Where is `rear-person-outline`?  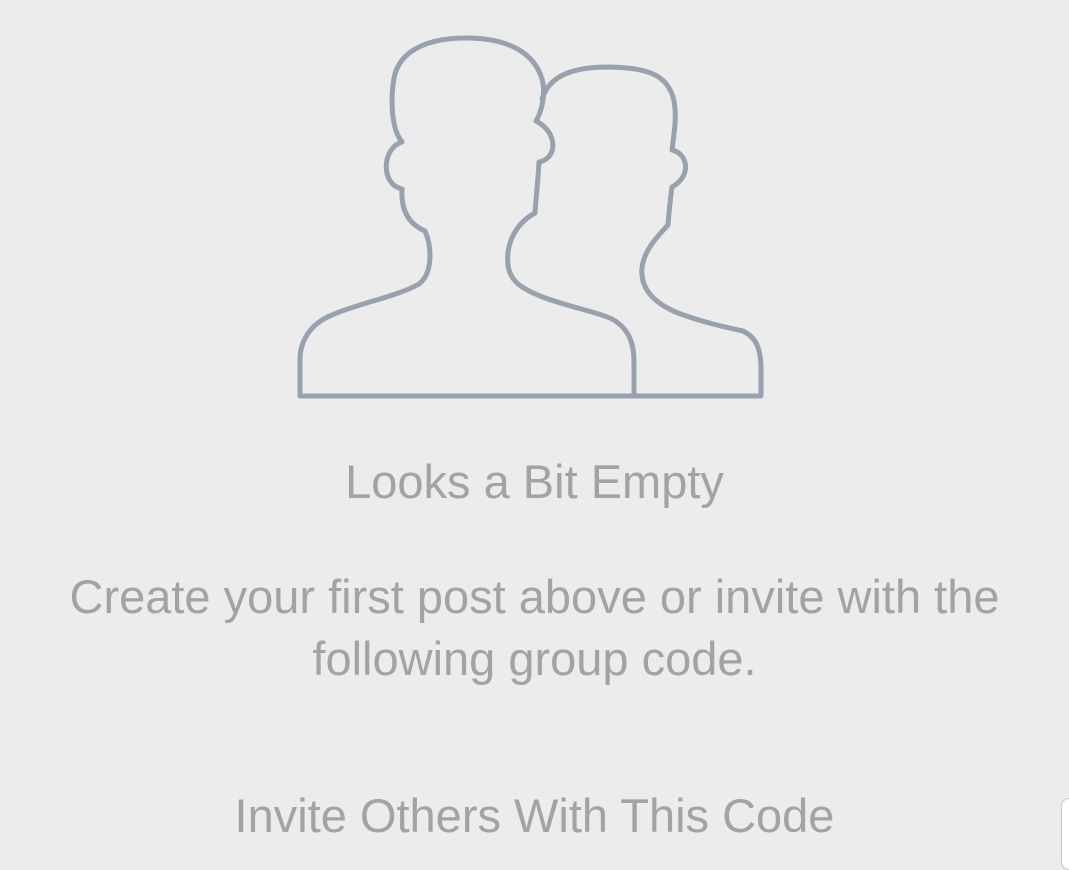 rear-person-outline is located at coordinates (651, 231).